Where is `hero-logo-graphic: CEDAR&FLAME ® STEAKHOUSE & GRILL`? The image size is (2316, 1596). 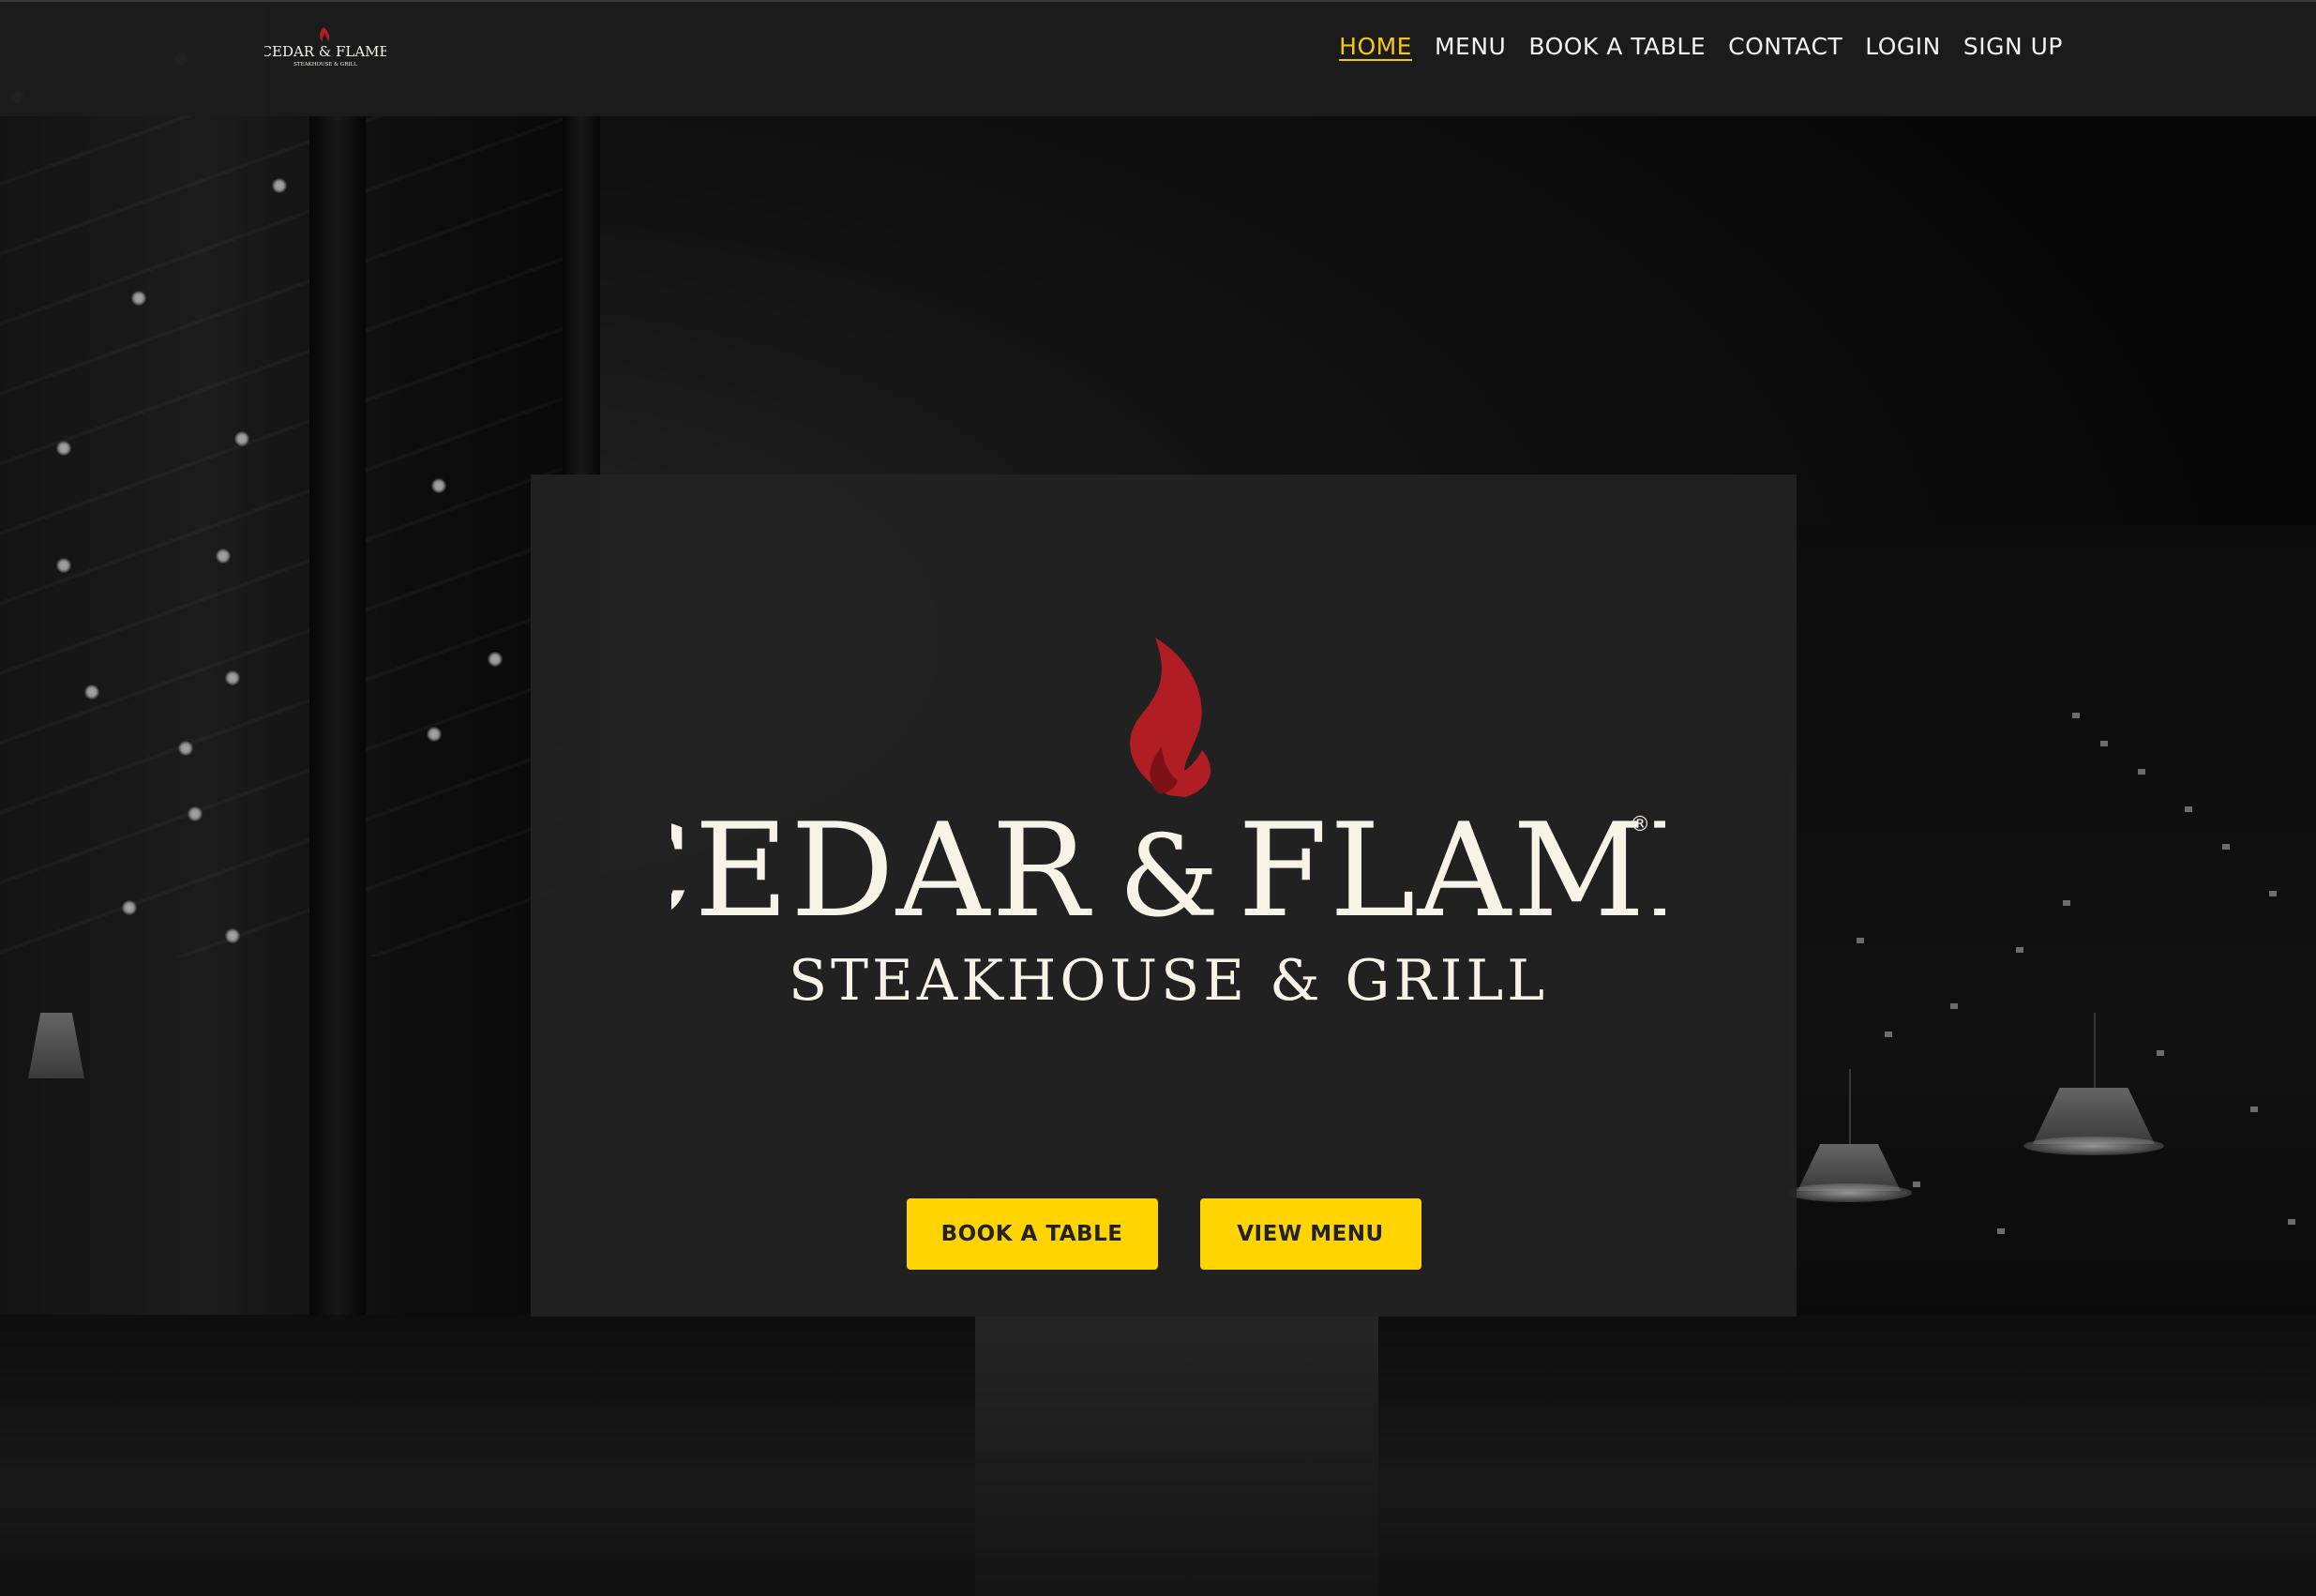
hero-logo-graphic: CEDAR&FLAME ® STEAKHOUSE & GRILL is located at coordinates (1167, 826).